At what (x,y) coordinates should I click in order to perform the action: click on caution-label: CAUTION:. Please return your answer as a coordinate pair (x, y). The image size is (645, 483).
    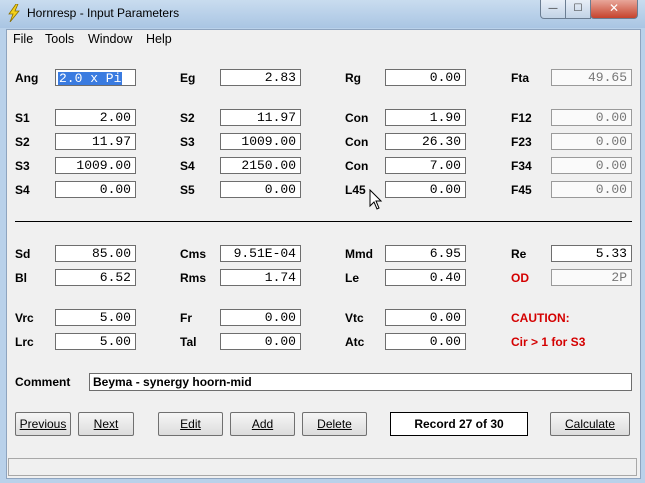
    Looking at the image, I should click on (540, 318).